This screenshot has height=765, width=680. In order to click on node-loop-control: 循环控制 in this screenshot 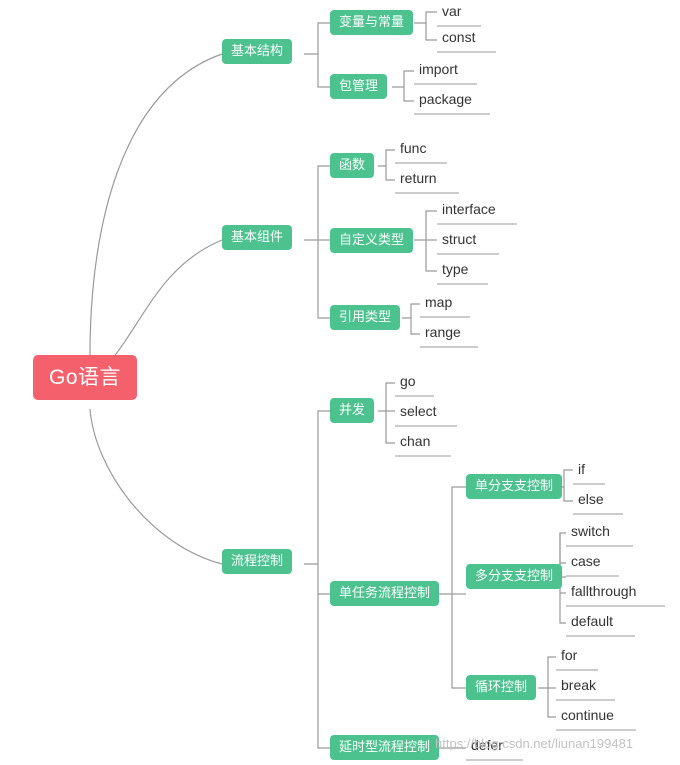, I will do `click(501, 687)`.